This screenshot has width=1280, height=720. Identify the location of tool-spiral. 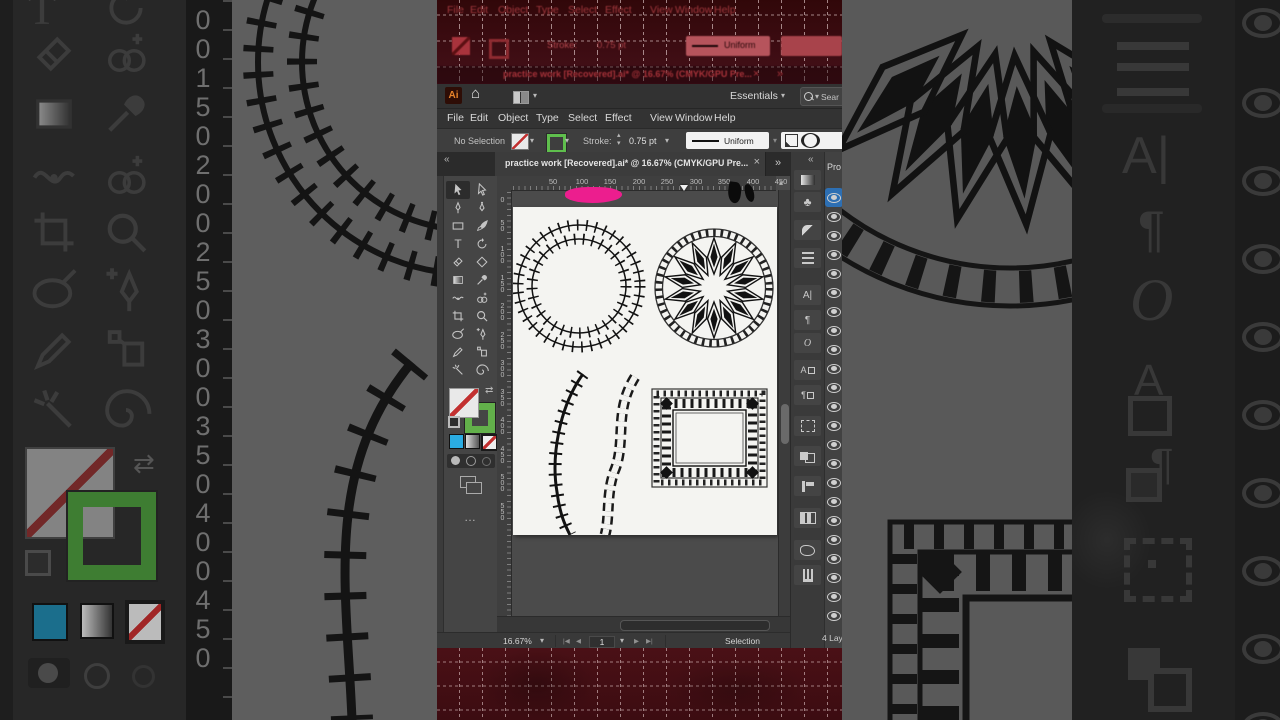
(482, 370).